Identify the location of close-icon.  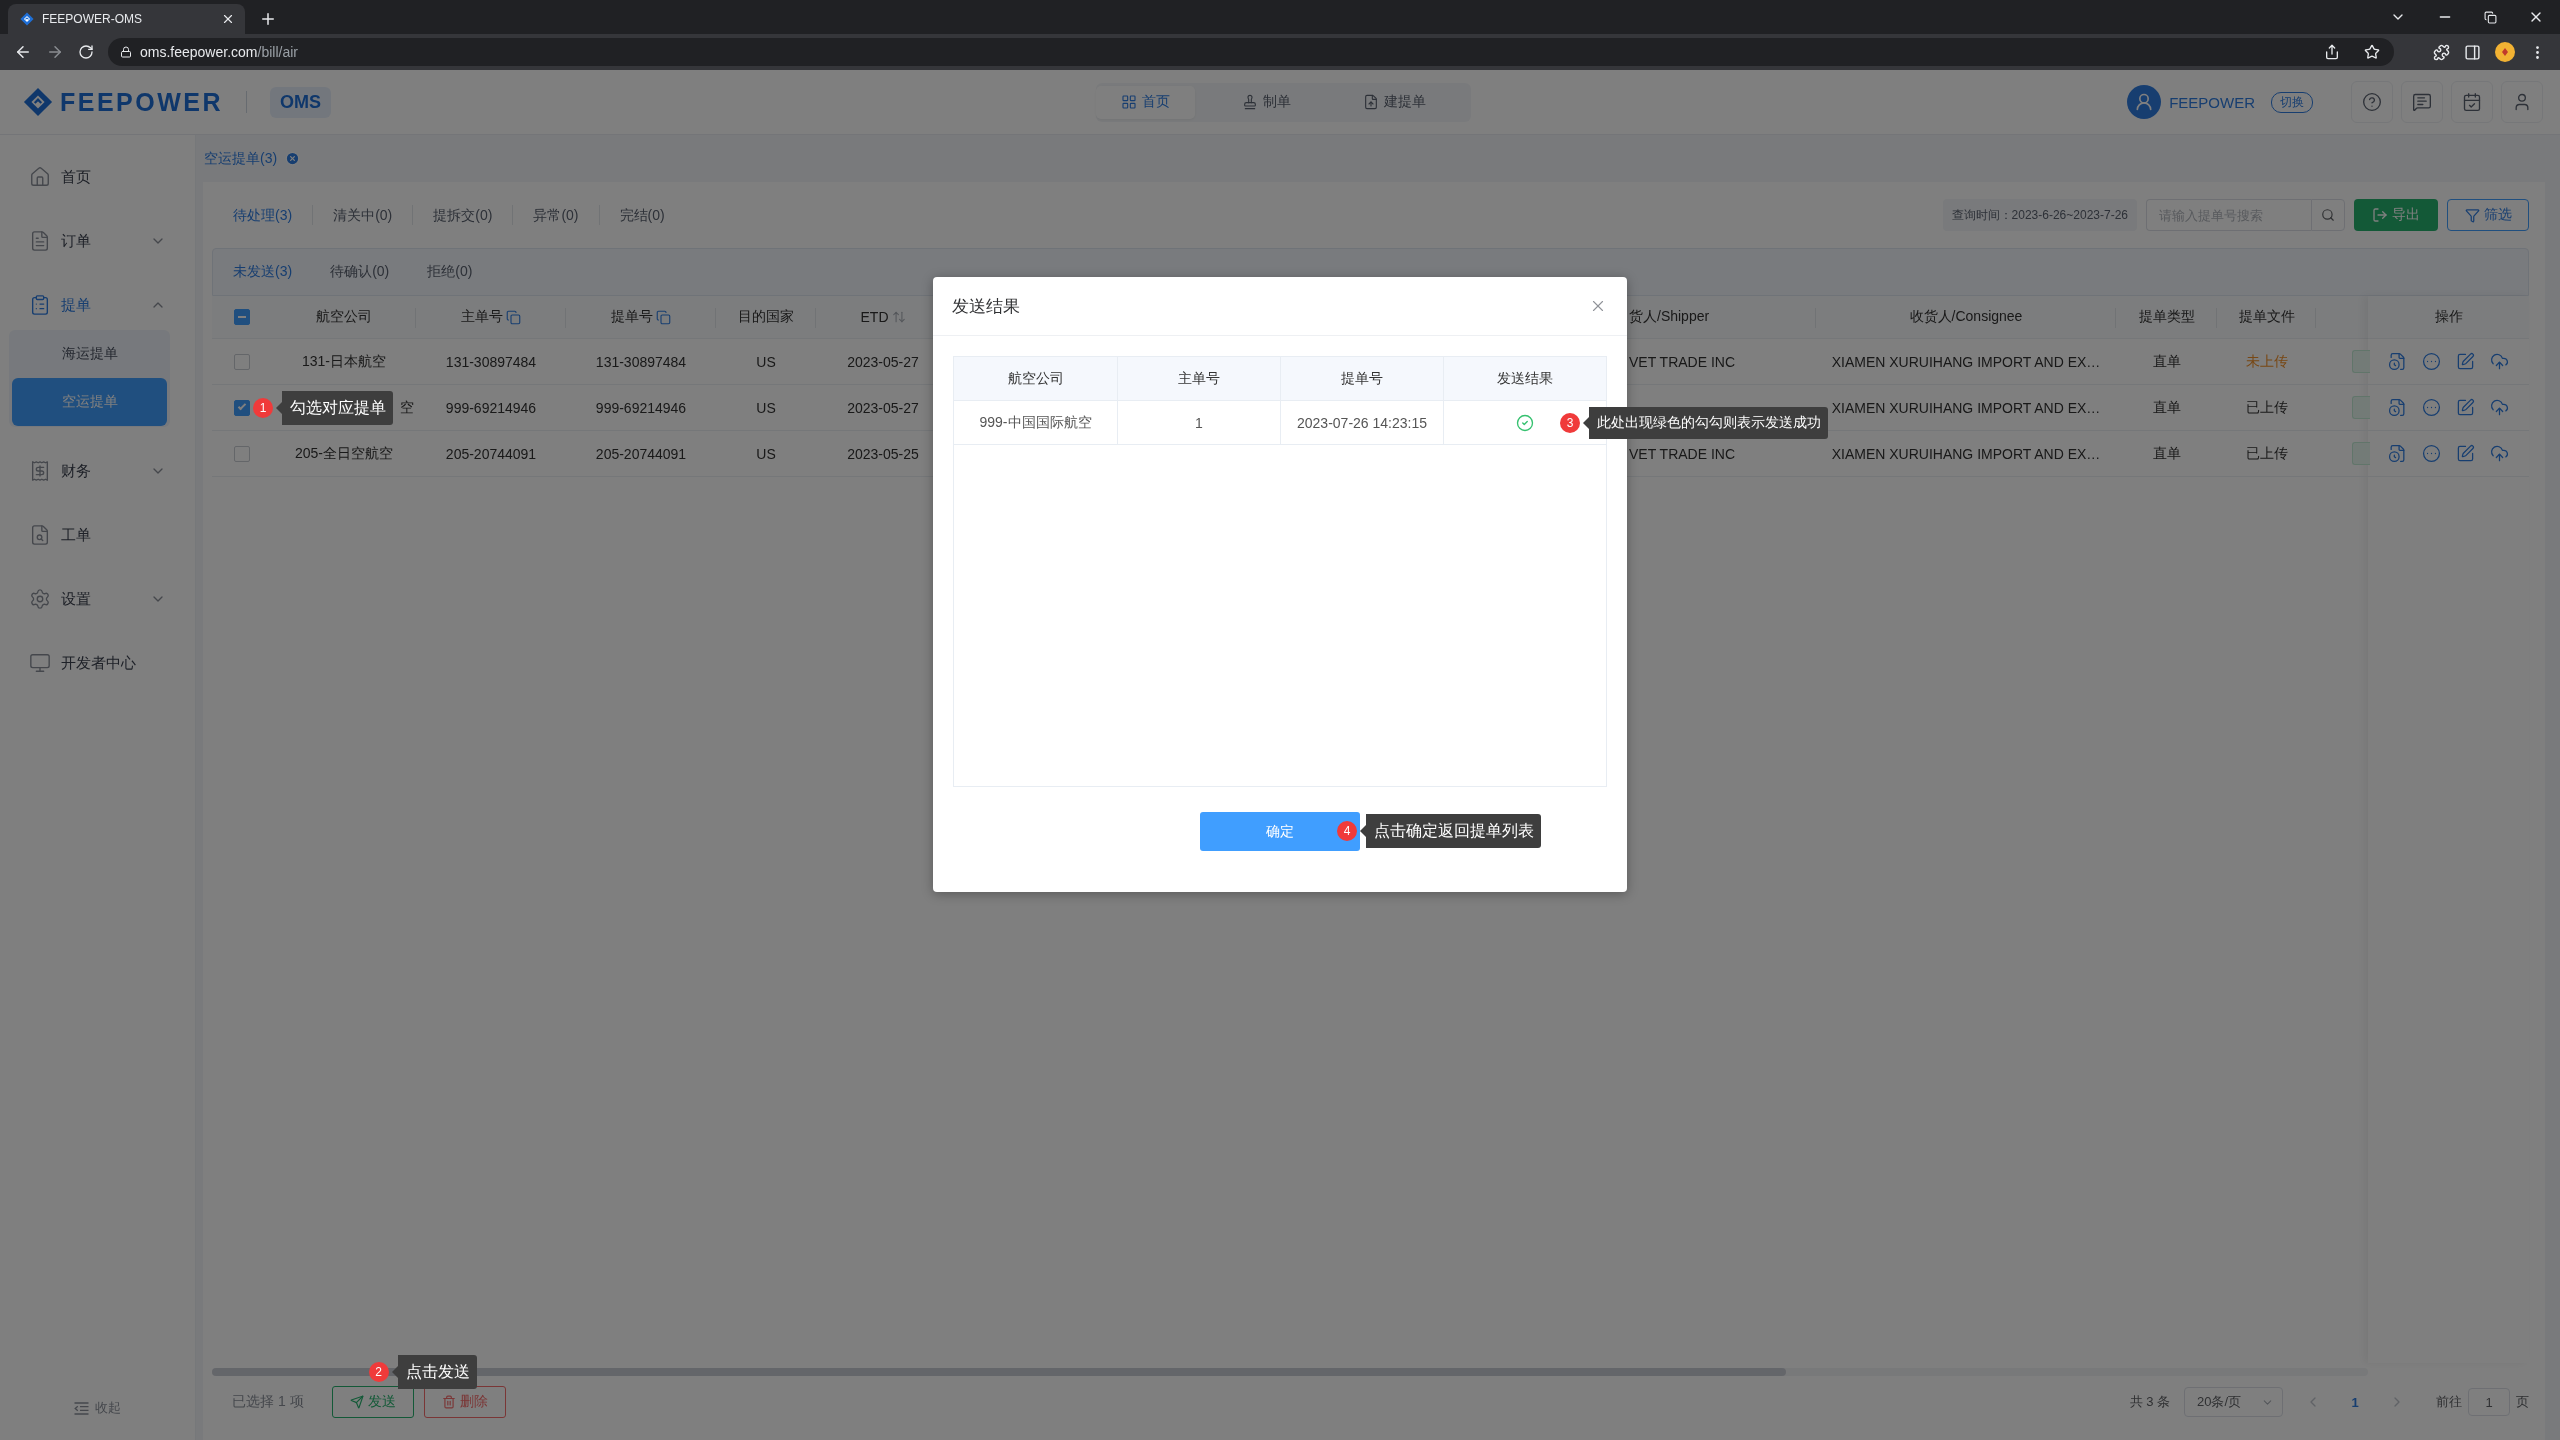
(228, 19).